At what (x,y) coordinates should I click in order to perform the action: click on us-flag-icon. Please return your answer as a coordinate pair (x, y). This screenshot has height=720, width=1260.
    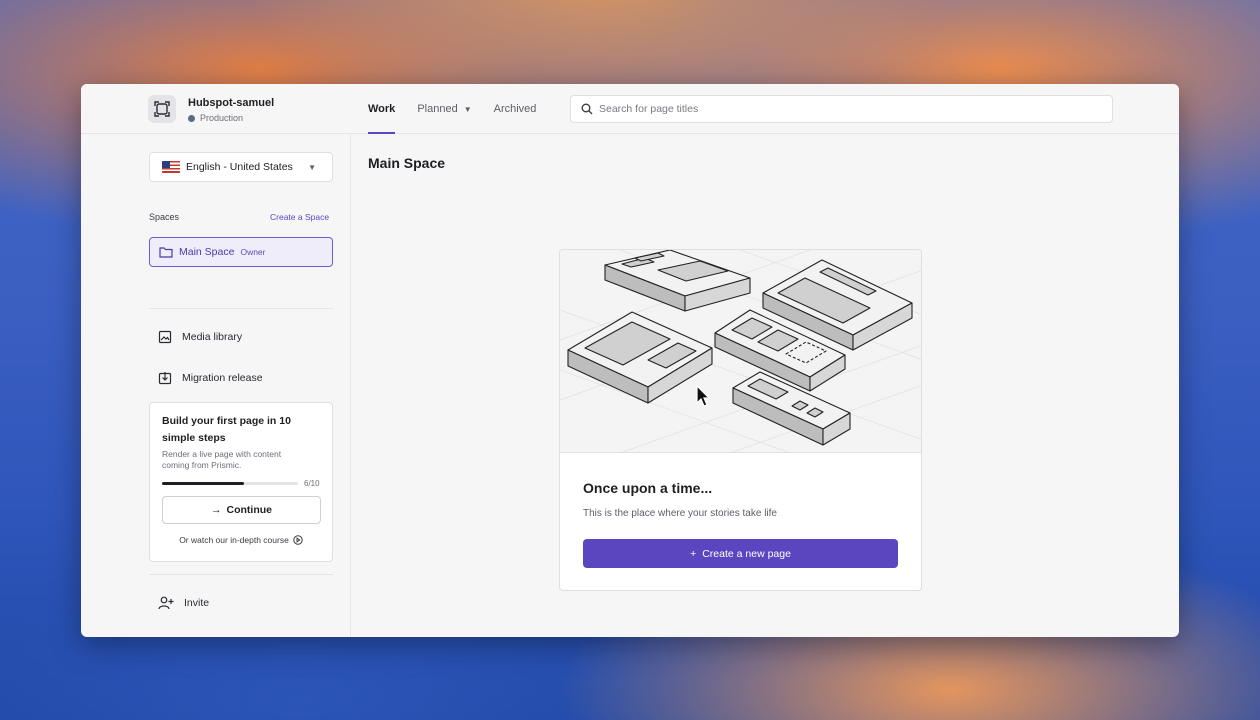
    Looking at the image, I should click on (171, 167).